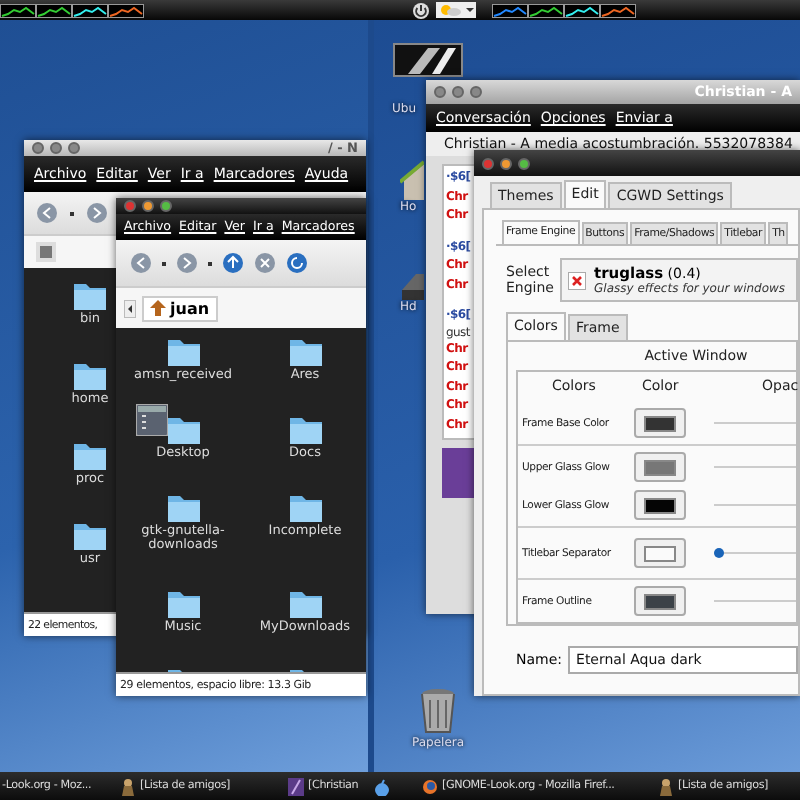 This screenshot has height=800, width=800. I want to click on window-list-icon, so click(151, 420).